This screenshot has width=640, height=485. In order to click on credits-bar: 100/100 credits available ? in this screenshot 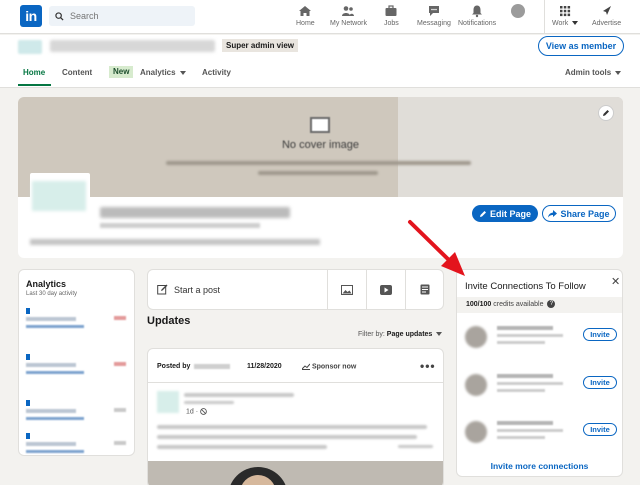, I will do `click(539, 305)`.